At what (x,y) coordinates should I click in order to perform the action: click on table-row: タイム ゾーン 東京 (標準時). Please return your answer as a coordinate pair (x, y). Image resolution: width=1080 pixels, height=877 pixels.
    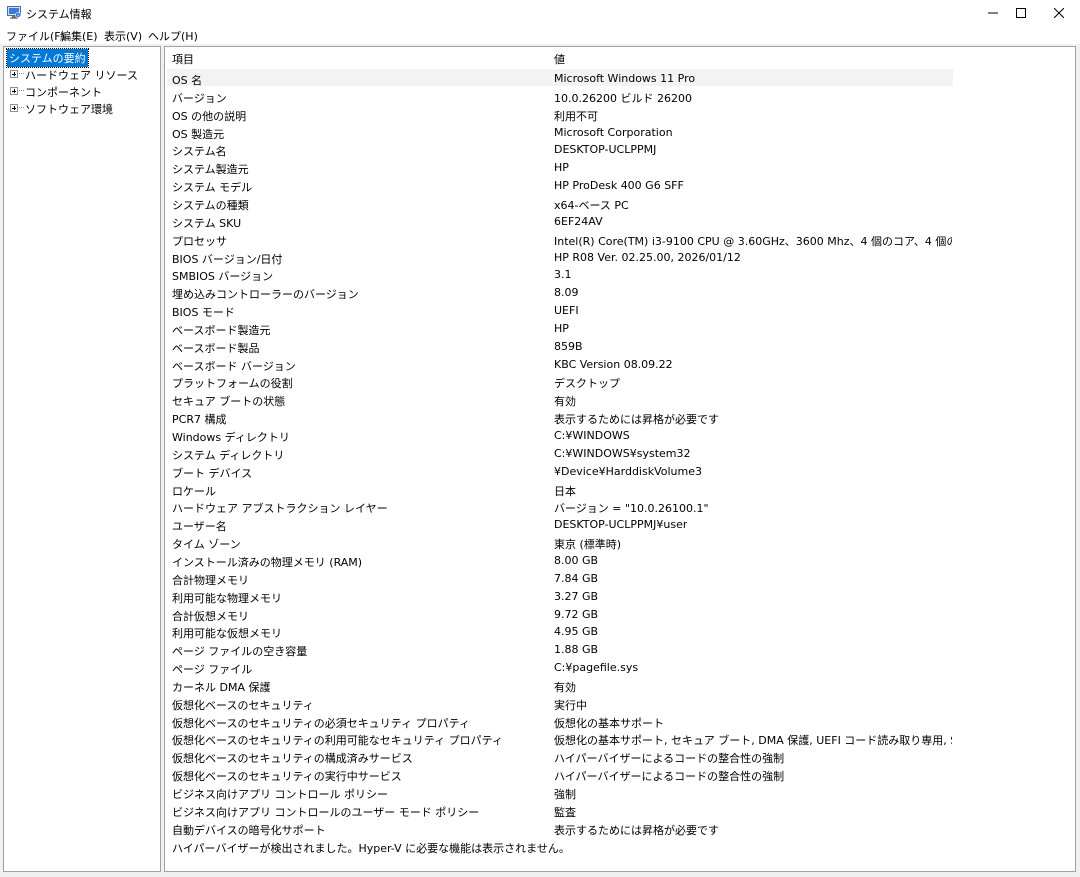
    Looking at the image, I should click on (560, 542).